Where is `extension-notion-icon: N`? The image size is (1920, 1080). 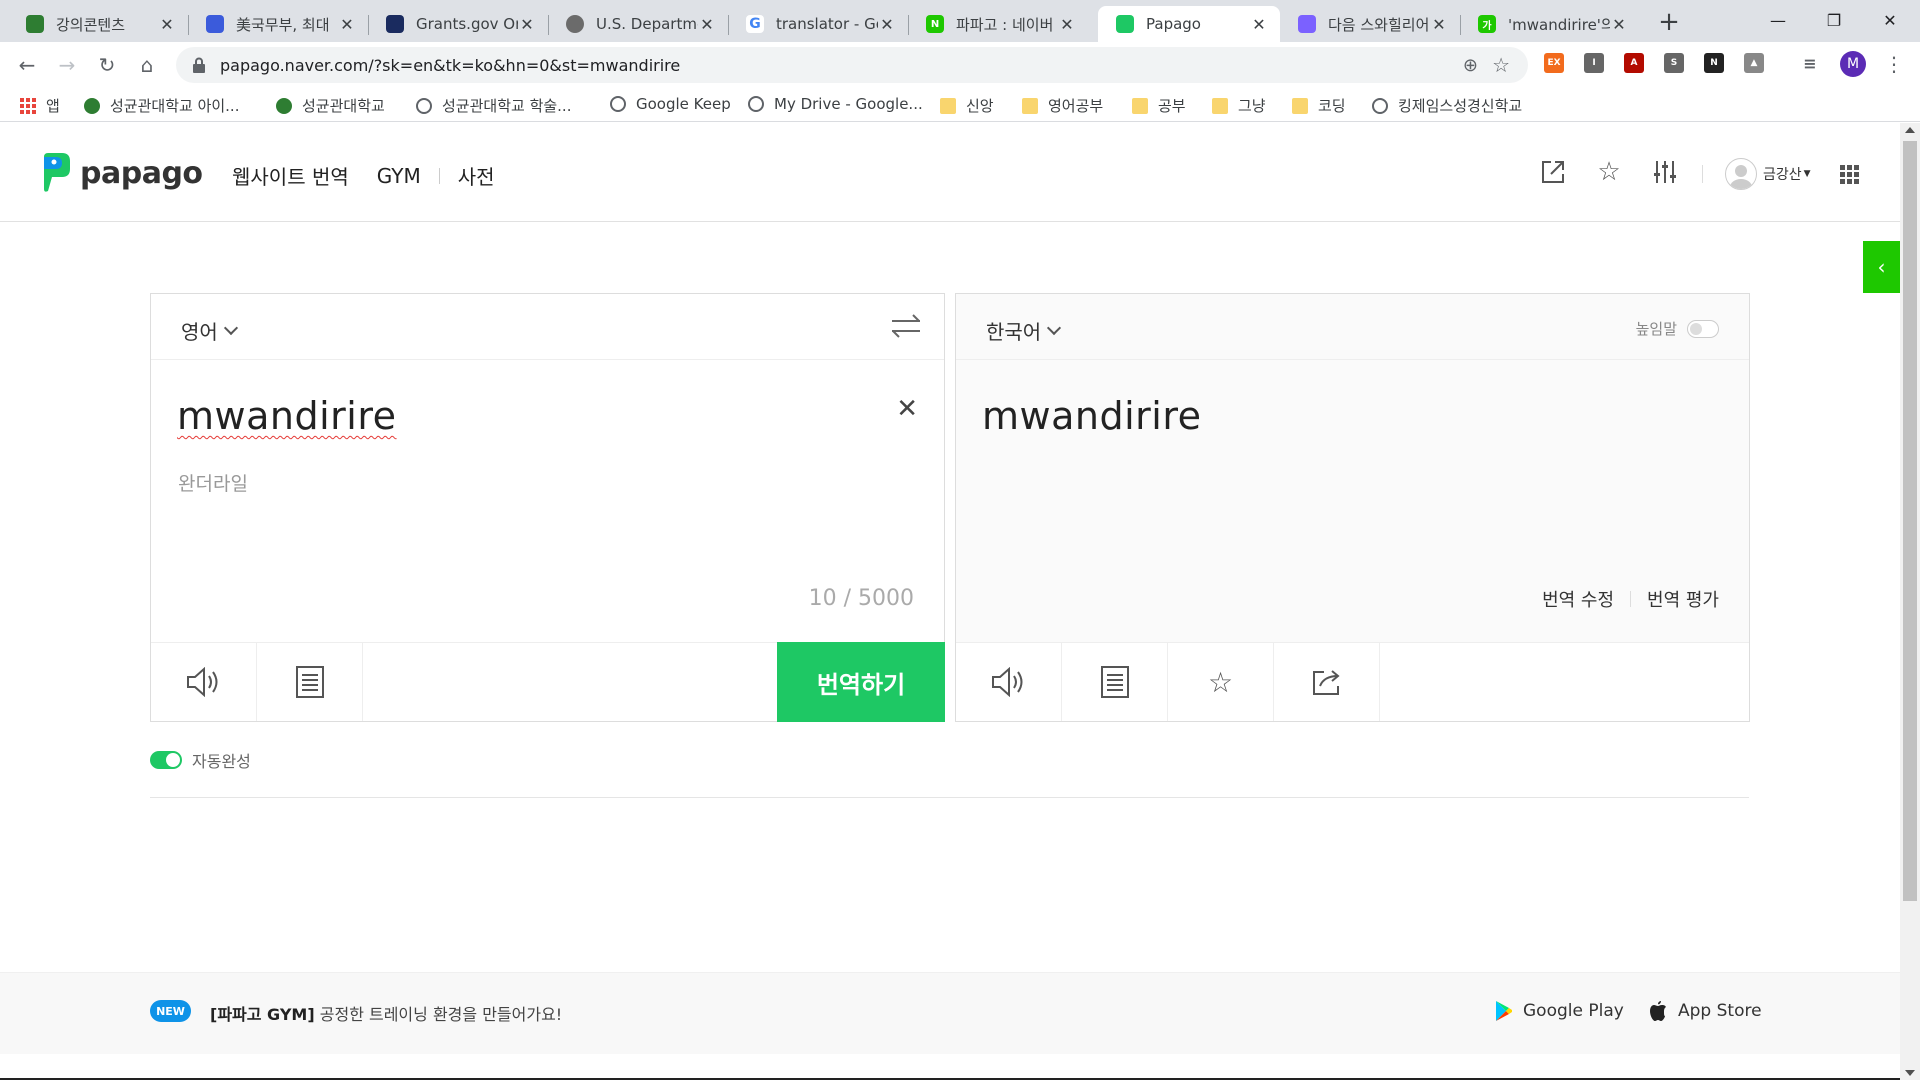 extension-notion-icon: N is located at coordinates (1714, 63).